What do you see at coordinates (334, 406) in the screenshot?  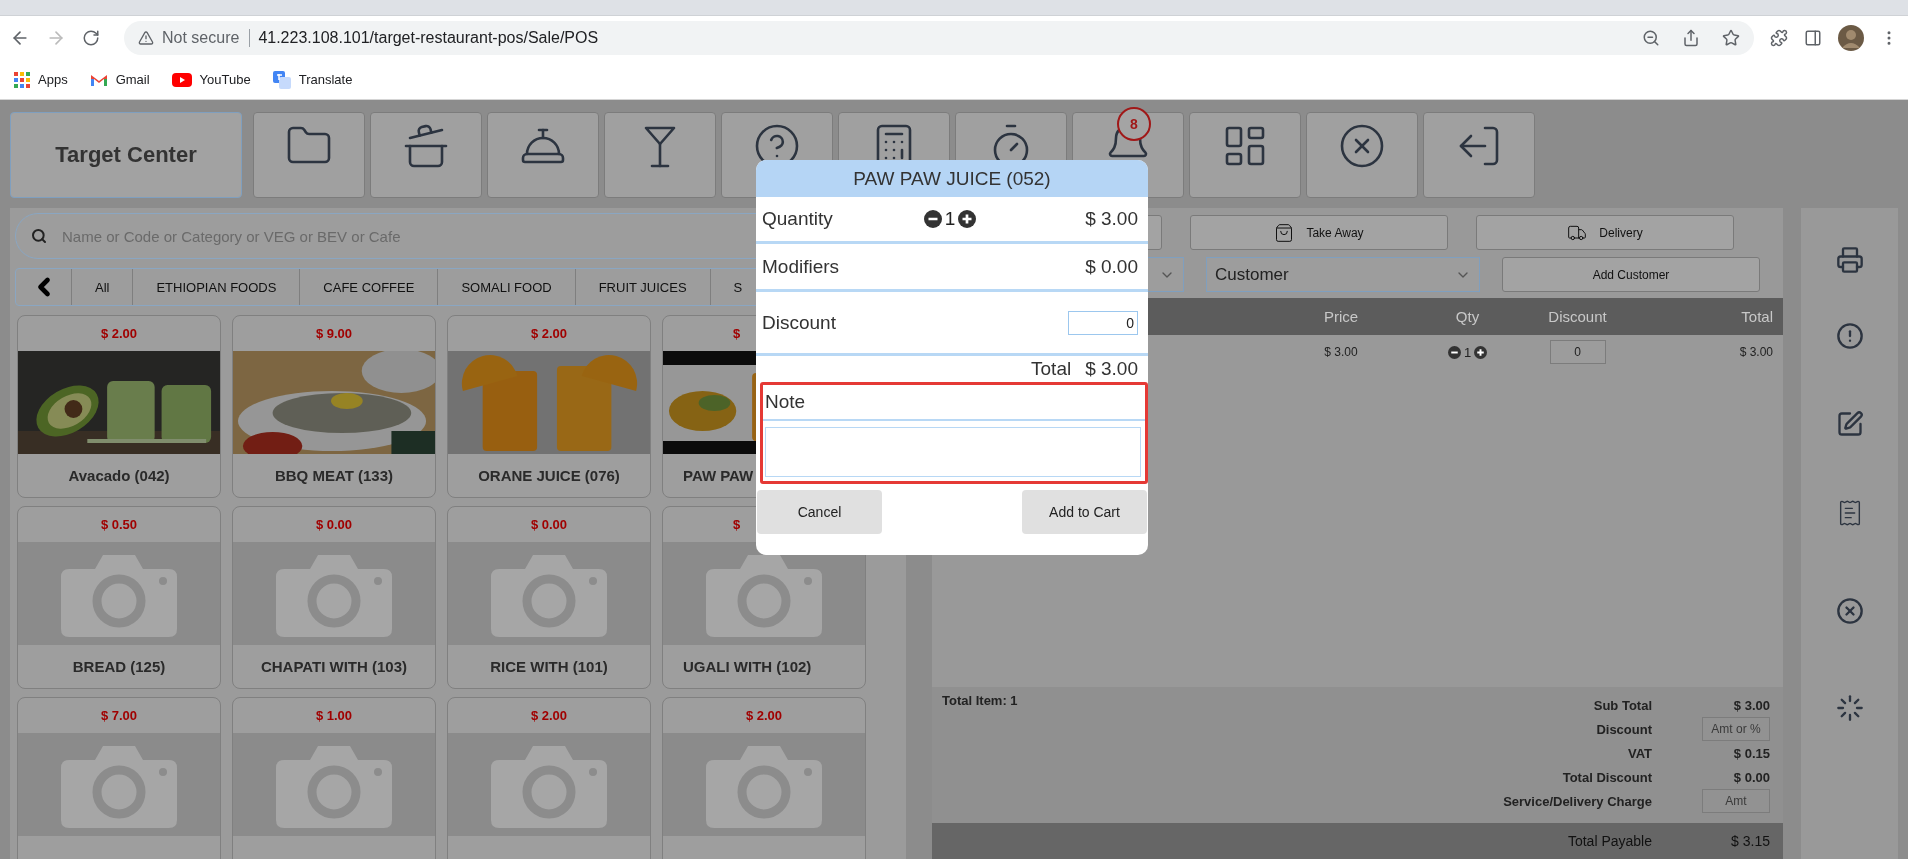 I see `product-card: $ 9.00 BBQ MEAT (133)` at bounding box center [334, 406].